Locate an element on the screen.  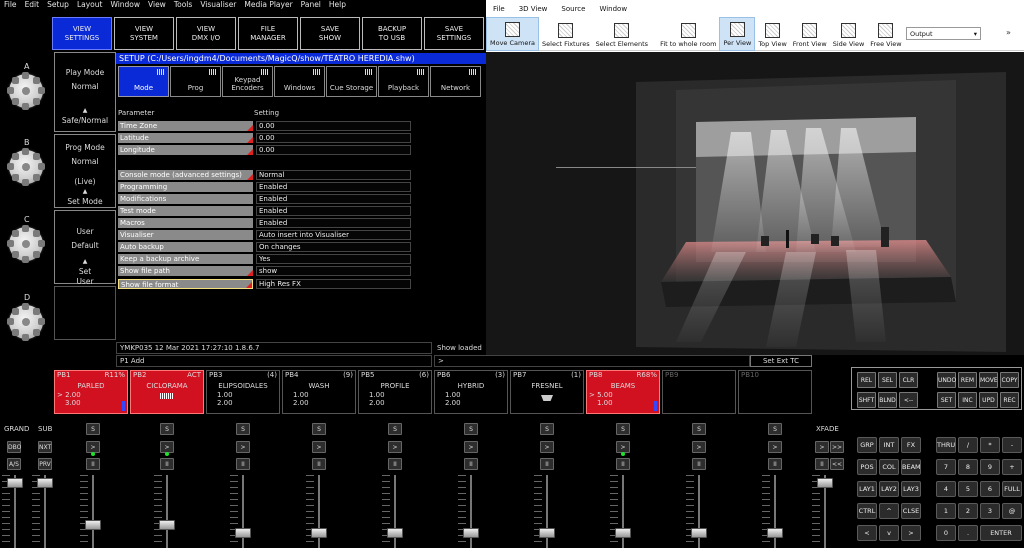
keypad-key: 8 is located at coordinates (968, 467).